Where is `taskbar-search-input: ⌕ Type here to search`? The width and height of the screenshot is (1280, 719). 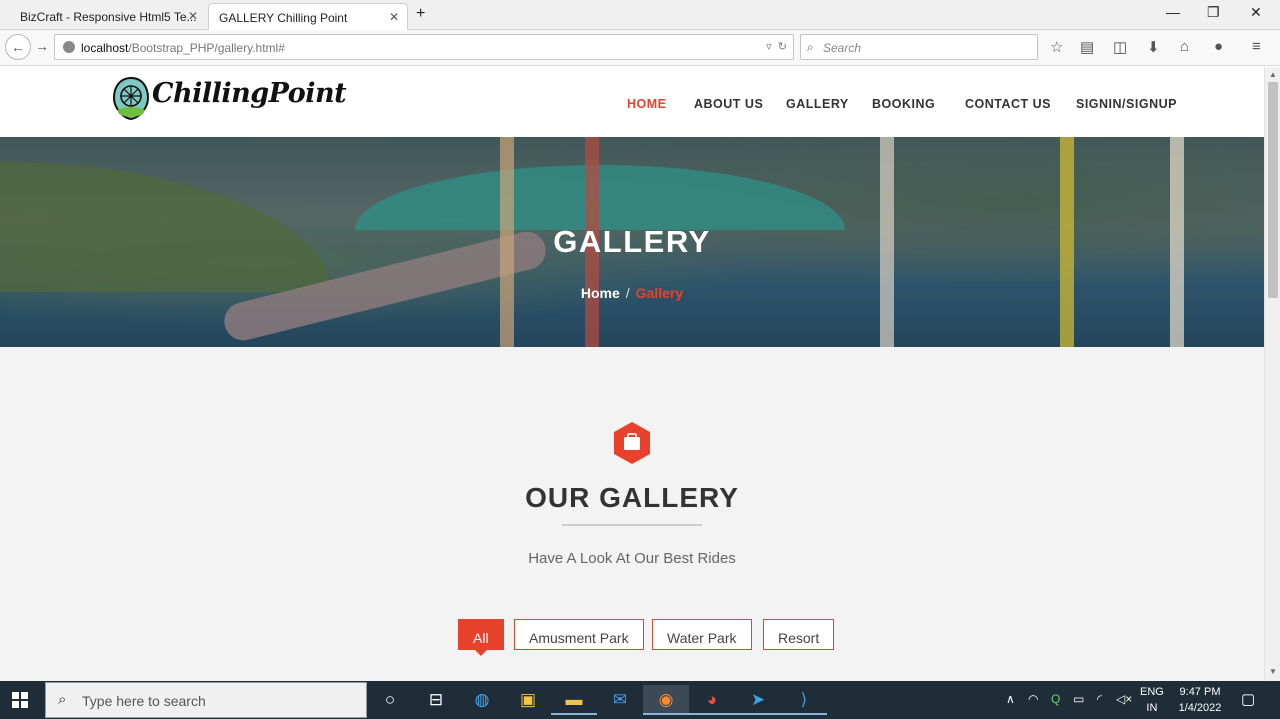
taskbar-search-input: ⌕ Type here to search is located at coordinates (206, 700).